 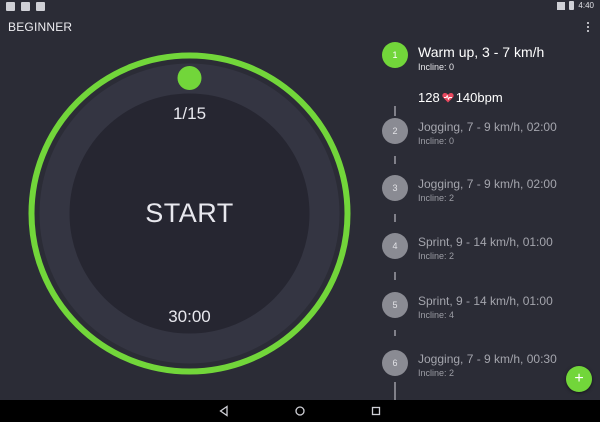 I want to click on page-title: BEGINNER, so click(x=40, y=27).